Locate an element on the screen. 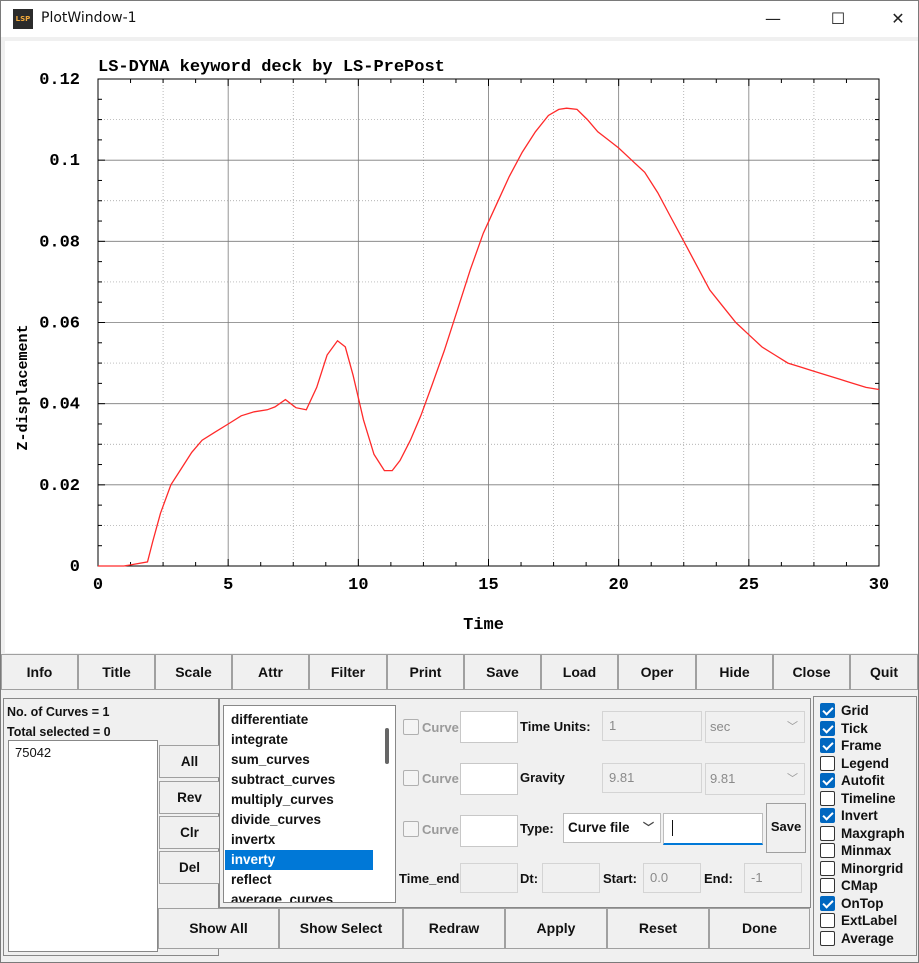 This screenshot has height=963, width=919. op-integrate: integrate is located at coordinates (299, 740).